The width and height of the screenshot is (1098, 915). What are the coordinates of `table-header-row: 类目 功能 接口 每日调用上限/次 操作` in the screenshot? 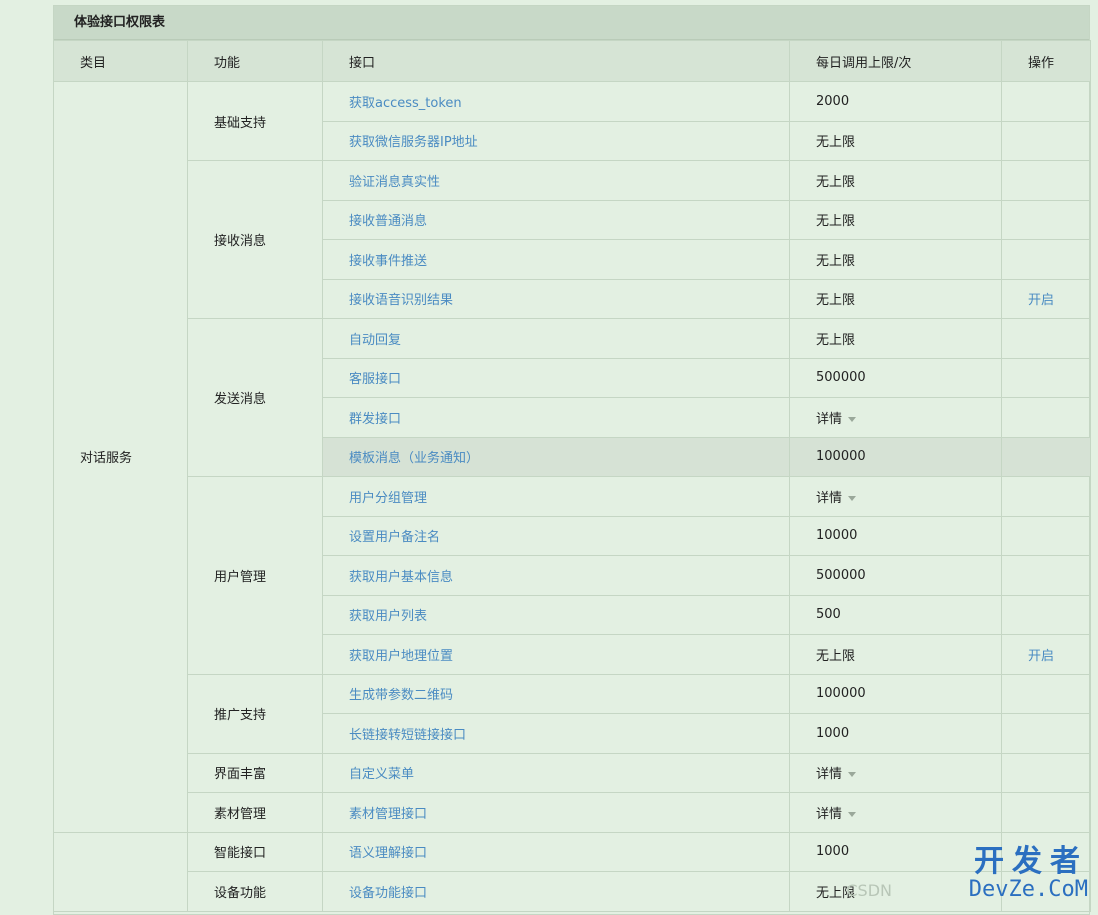 It's located at (572, 61).